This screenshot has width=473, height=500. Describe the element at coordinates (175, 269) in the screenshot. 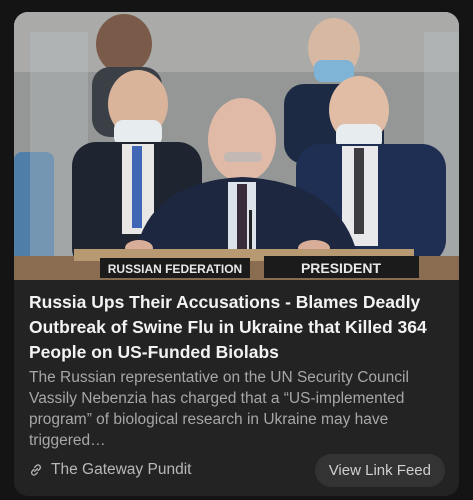

I see `plate-russian-federation: RUSSIAN FEDERATION` at that location.